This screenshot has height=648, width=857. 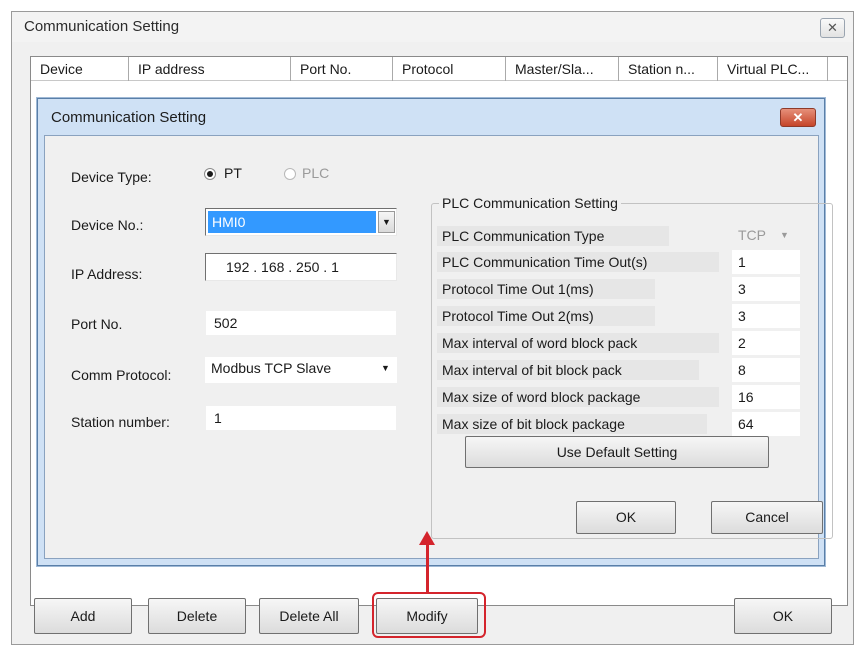 What do you see at coordinates (129, 117) in the screenshot?
I see `inner-title: Communication Setting` at bounding box center [129, 117].